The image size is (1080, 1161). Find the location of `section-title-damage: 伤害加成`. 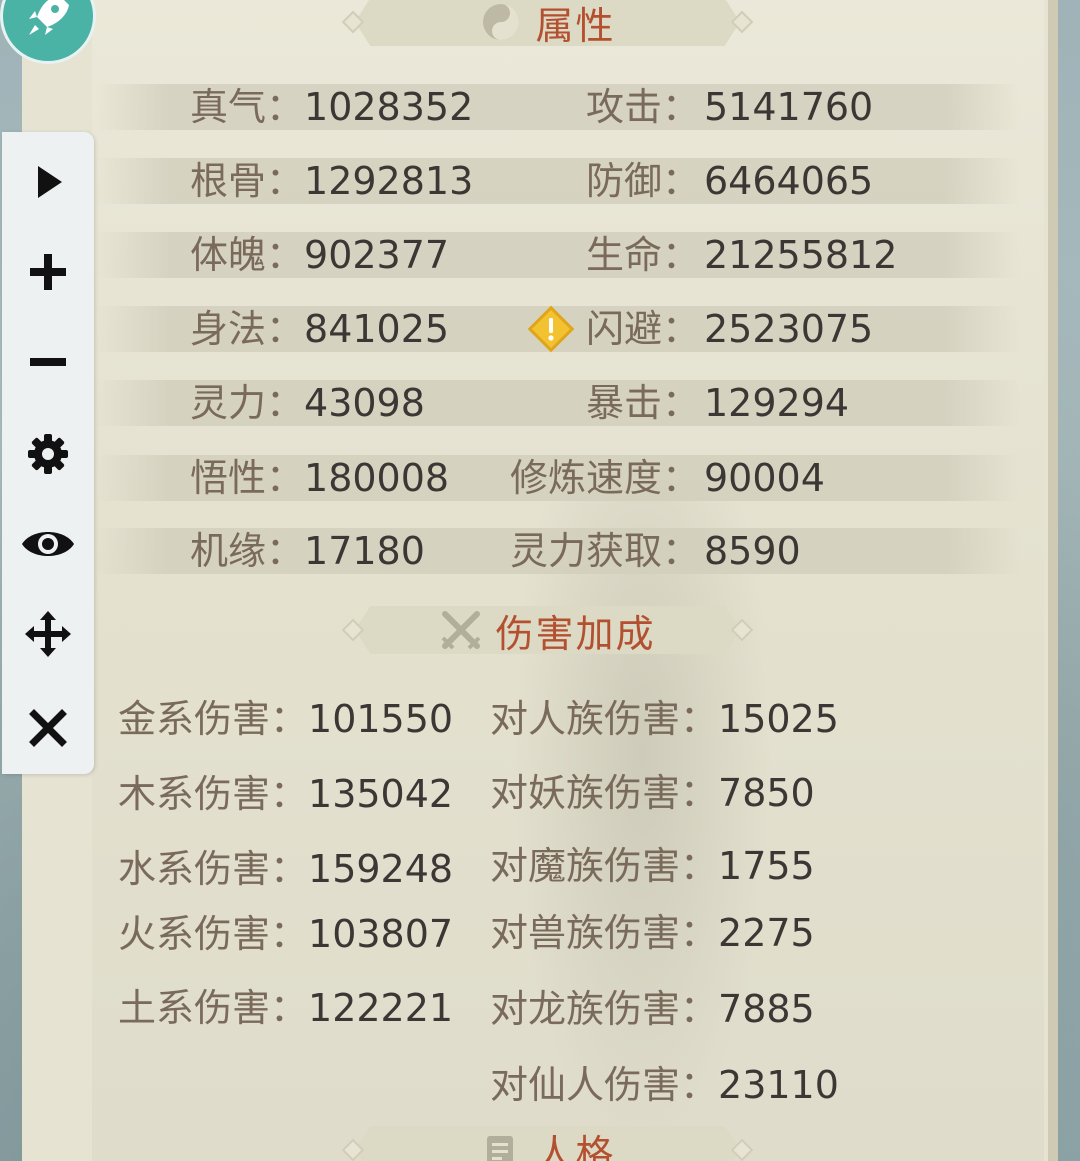

section-title-damage: 伤害加成 is located at coordinates (575, 633).